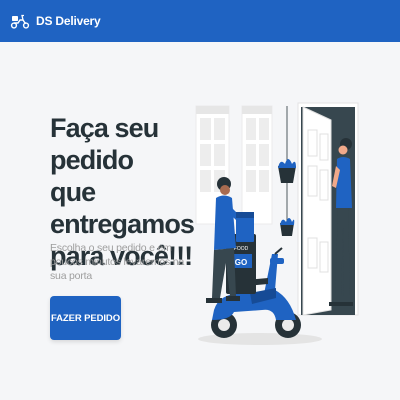 This screenshot has width=400, height=400. Describe the element at coordinates (200, 21) in the screenshot. I see `navbar: DS Delivery` at that location.